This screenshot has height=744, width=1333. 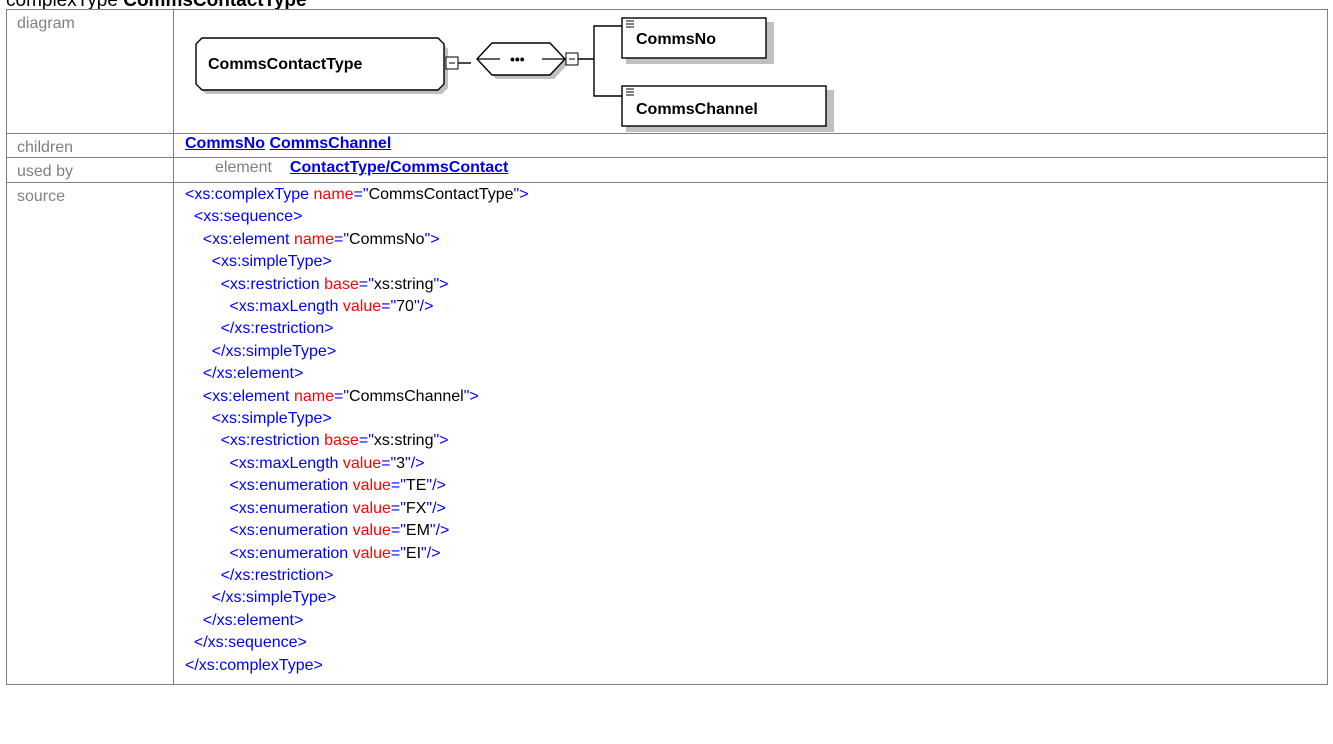 I want to click on xml-attr-value: CommsNo, so click(x=387, y=239).